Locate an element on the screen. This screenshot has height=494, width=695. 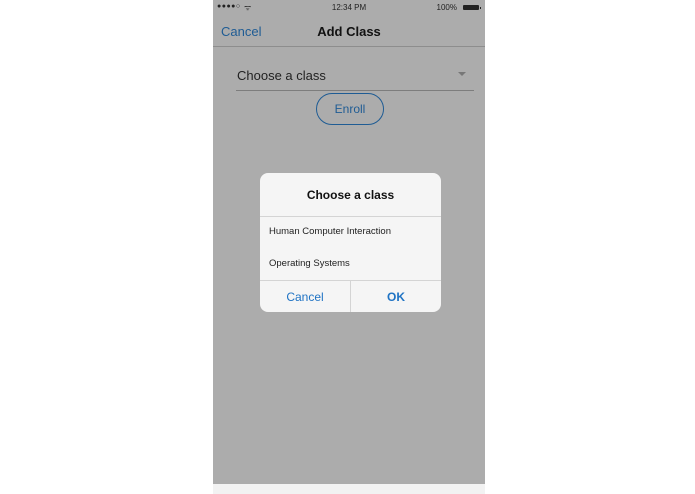
enroll-button: Enroll is located at coordinates (350, 109).